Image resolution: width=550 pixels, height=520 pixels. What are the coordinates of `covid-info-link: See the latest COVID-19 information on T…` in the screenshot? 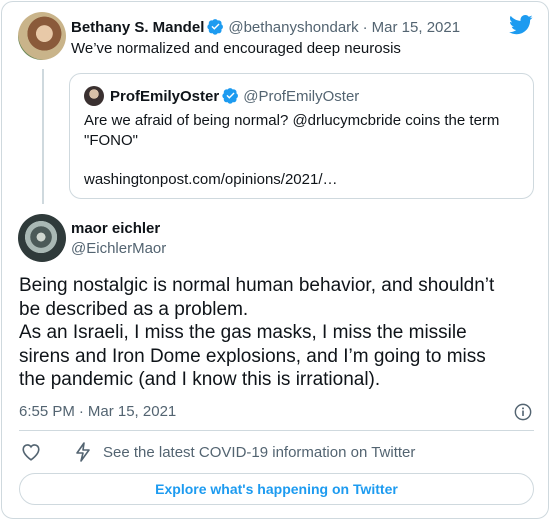 It's located at (259, 452).